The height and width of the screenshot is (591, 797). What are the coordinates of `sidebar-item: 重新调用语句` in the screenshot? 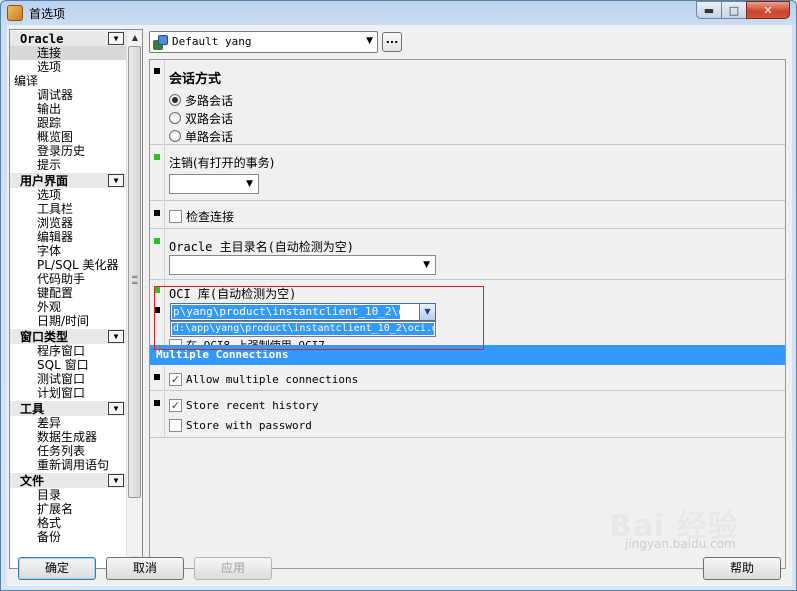 It's located at (68, 465).